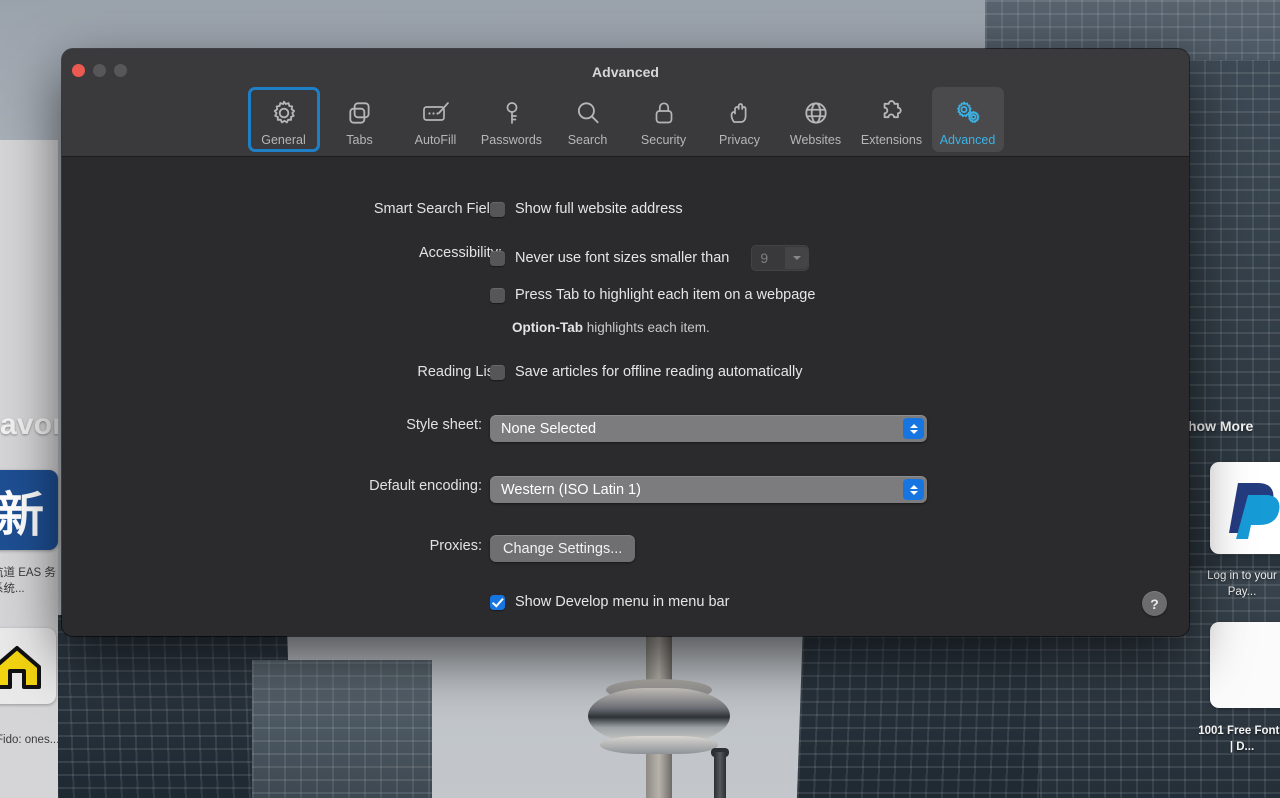 Image resolution: width=1280 pixels, height=798 pixels. Describe the element at coordinates (512, 110) in the screenshot. I see `key-icon` at that location.